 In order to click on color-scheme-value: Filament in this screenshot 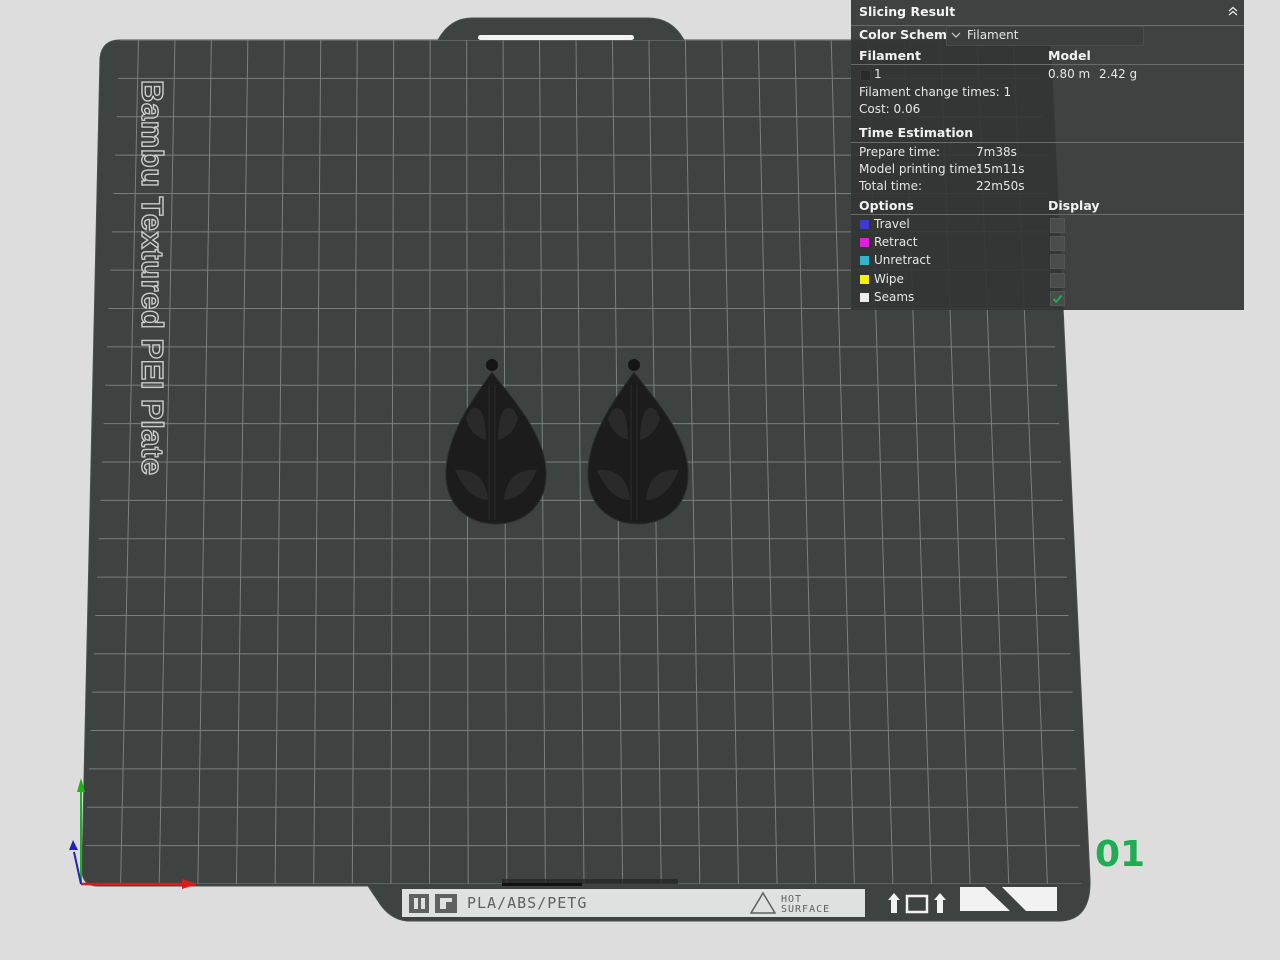, I will do `click(993, 35)`.